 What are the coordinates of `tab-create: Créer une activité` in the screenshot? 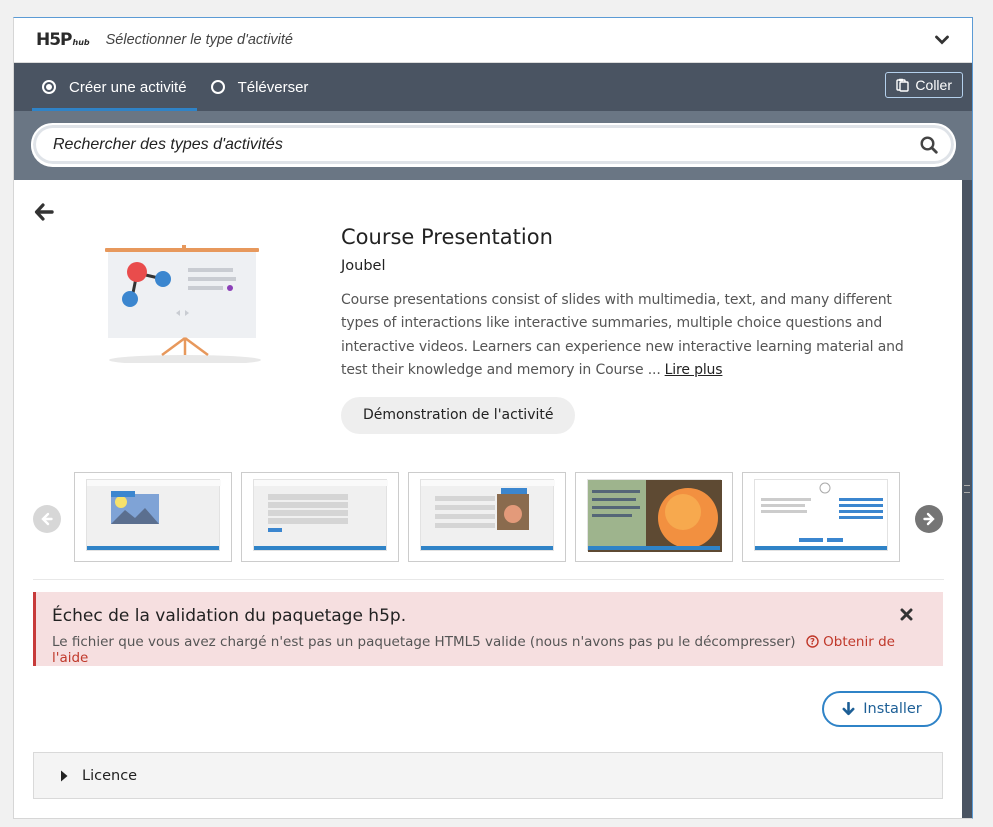 It's located at (114, 87).